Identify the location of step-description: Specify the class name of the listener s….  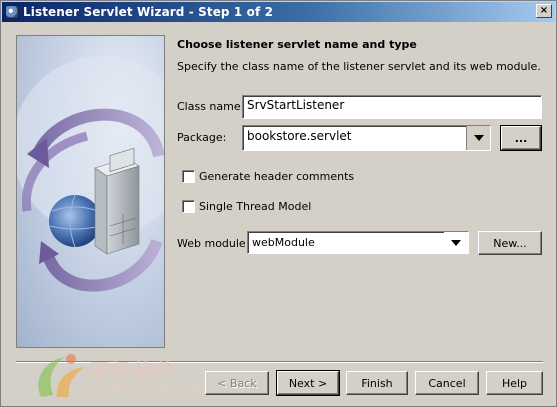
(359, 66).